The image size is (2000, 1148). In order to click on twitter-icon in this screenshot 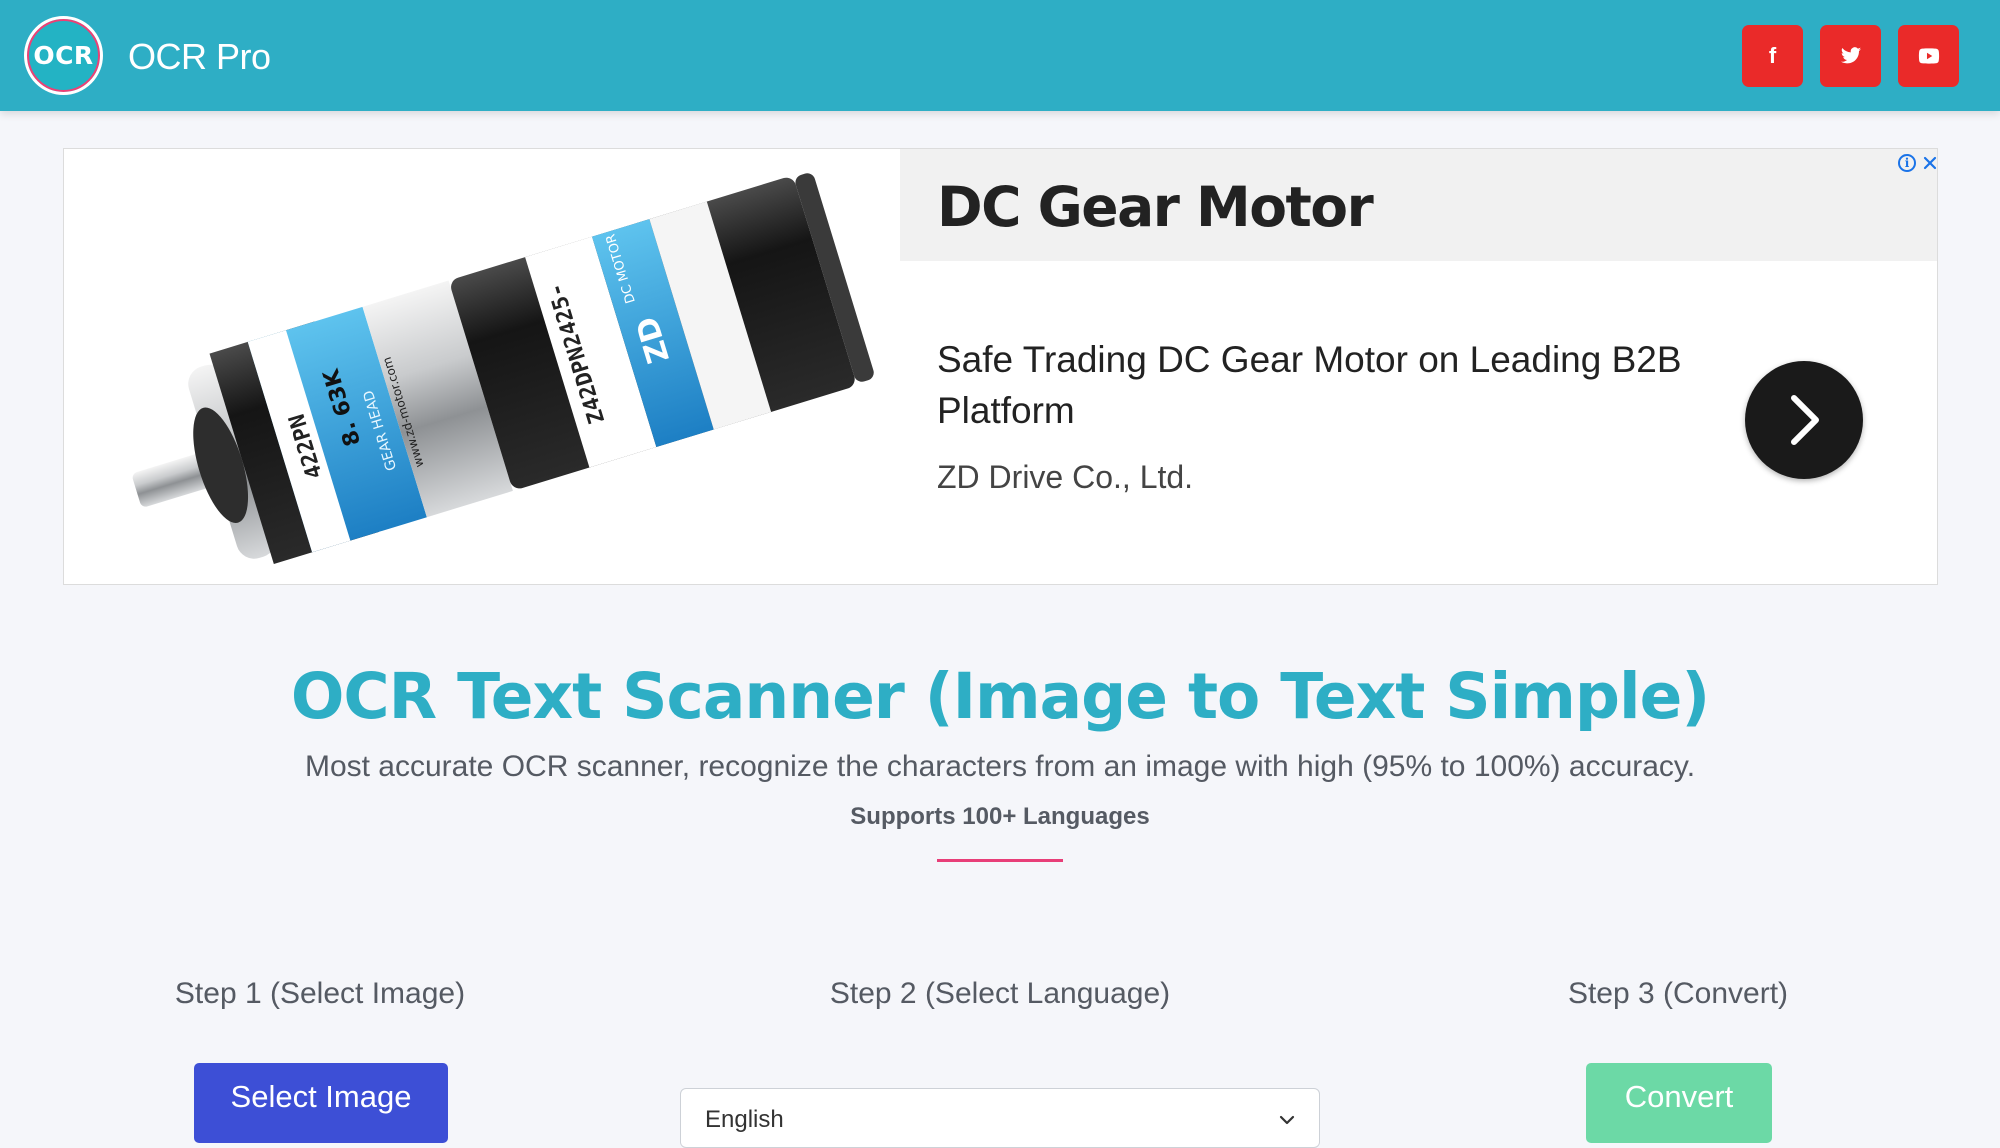, I will do `click(1850, 55)`.